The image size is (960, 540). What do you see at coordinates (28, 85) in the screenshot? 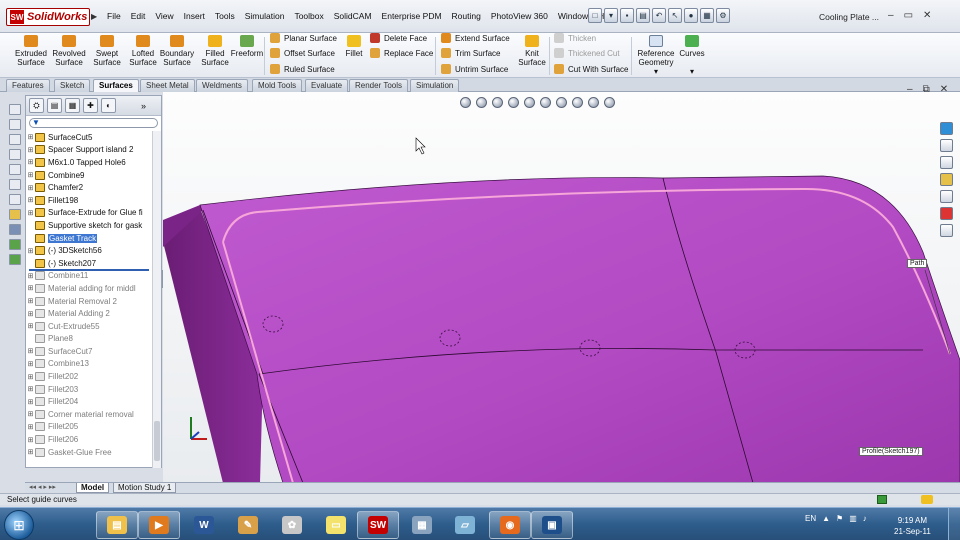
I see `tab-features: Features` at bounding box center [28, 85].